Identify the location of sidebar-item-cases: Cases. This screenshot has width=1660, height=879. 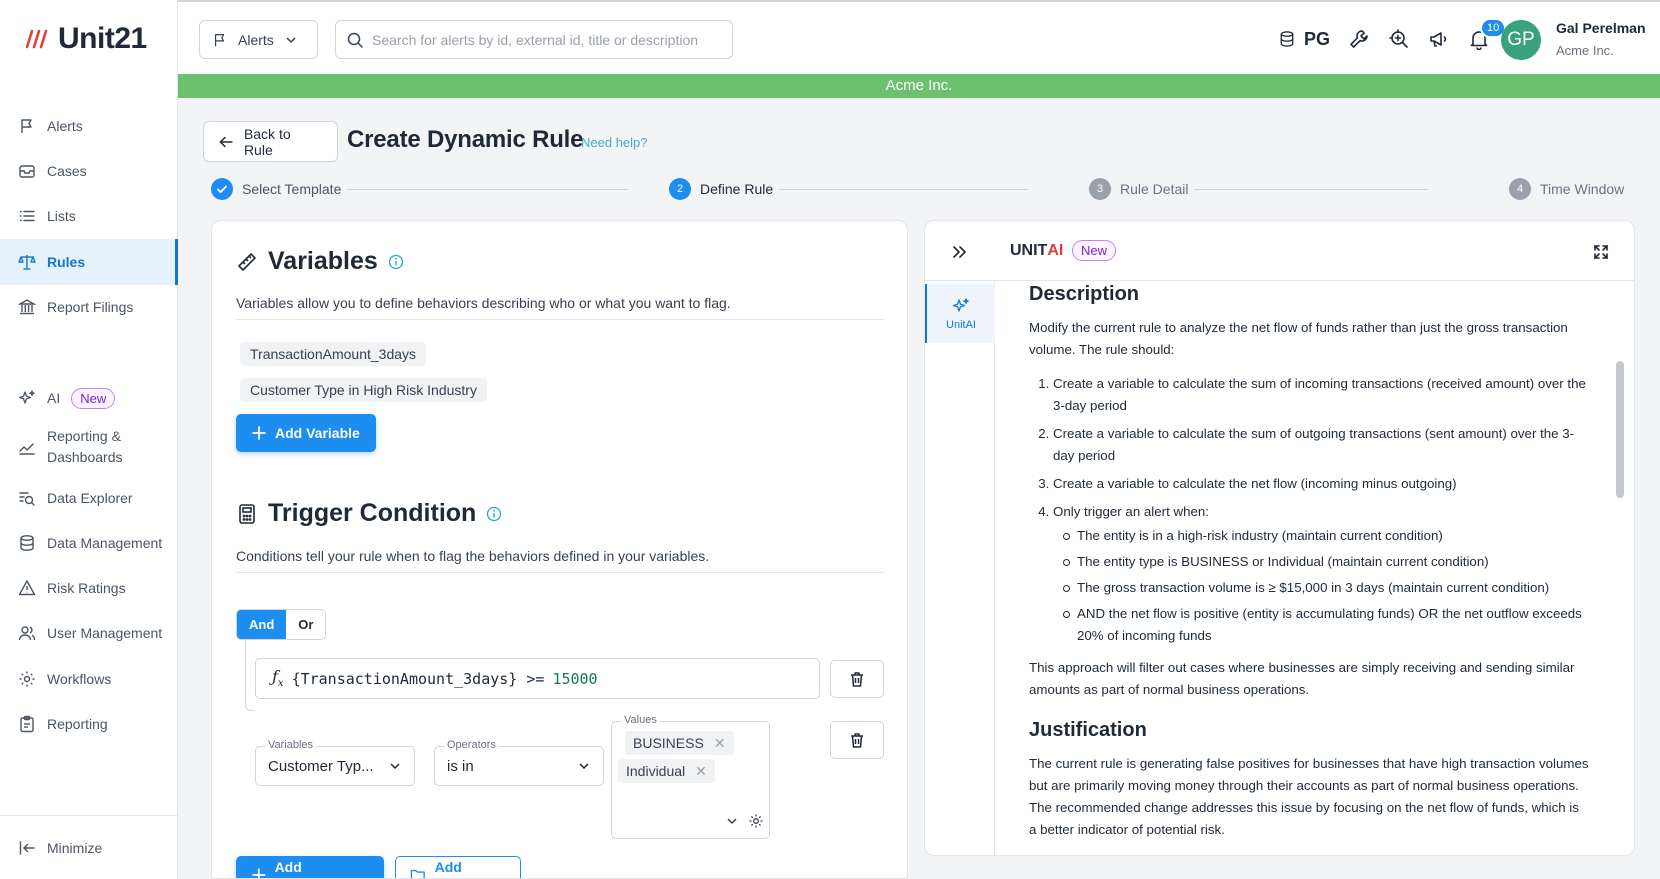
(89, 171).